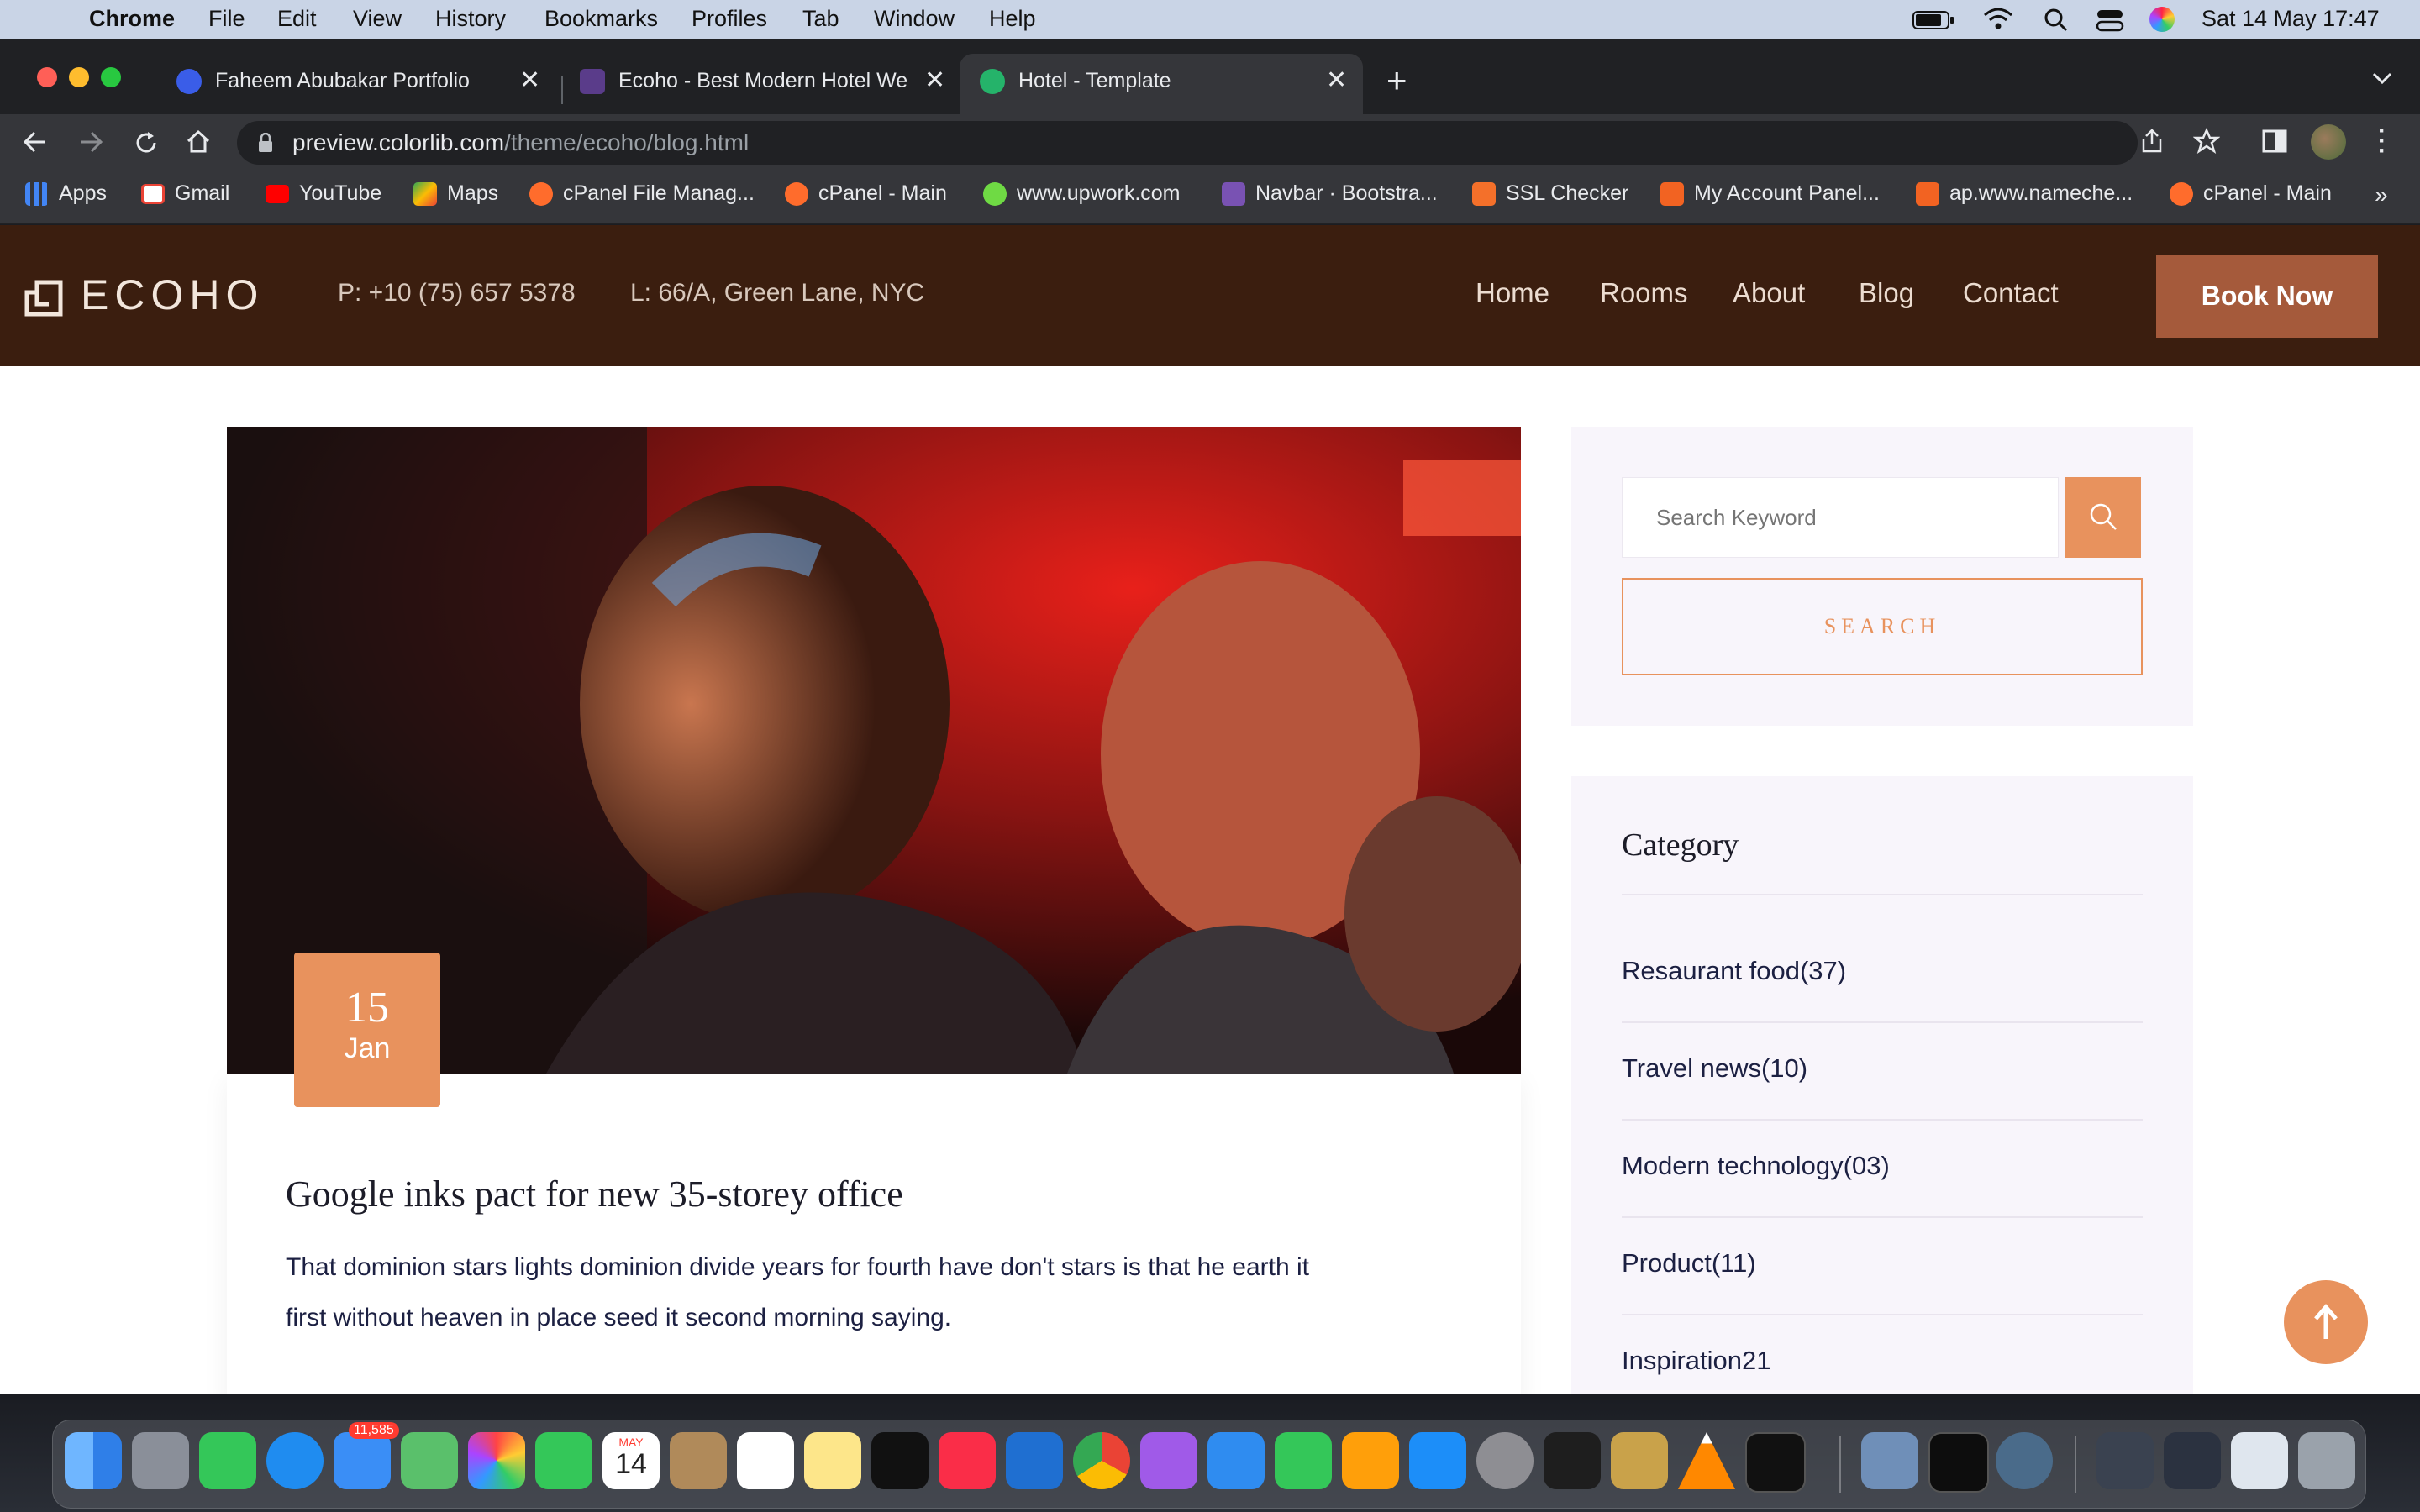 The height and width of the screenshot is (1512, 2420). What do you see at coordinates (227, 1460) in the screenshot?
I see `messages-icon` at bounding box center [227, 1460].